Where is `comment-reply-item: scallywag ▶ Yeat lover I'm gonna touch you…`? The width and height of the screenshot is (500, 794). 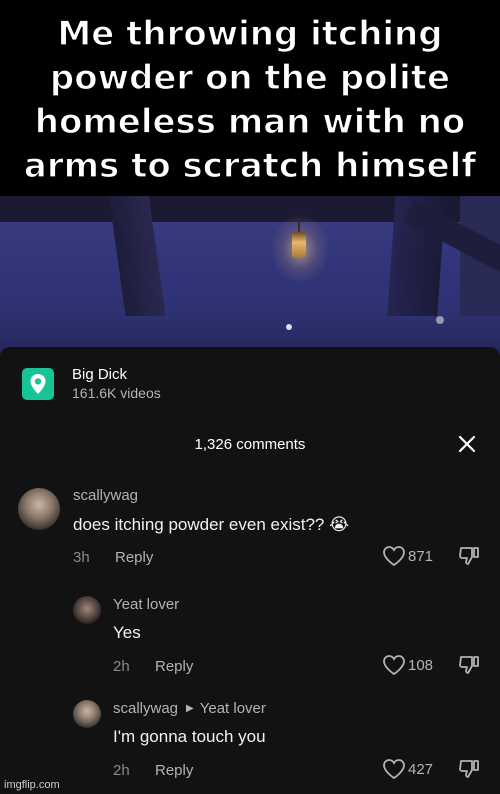
comment-reply-item: scallywag ▶ Yeat lover I'm gonna touch you… is located at coordinates (250, 741).